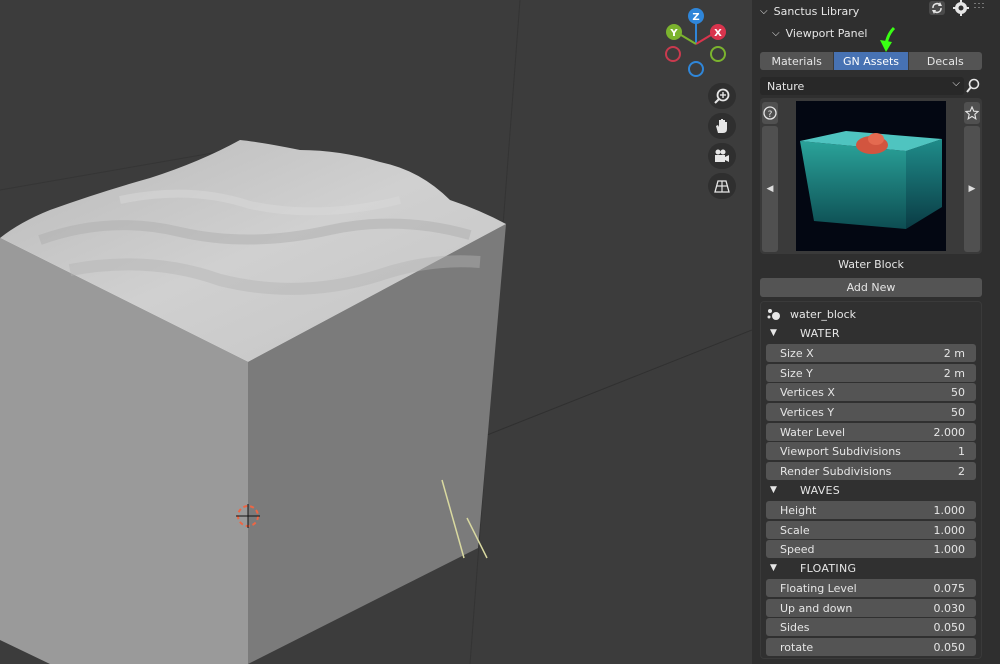 Image resolution: width=1000 pixels, height=664 pixels. I want to click on grid-icon, so click(722, 186).